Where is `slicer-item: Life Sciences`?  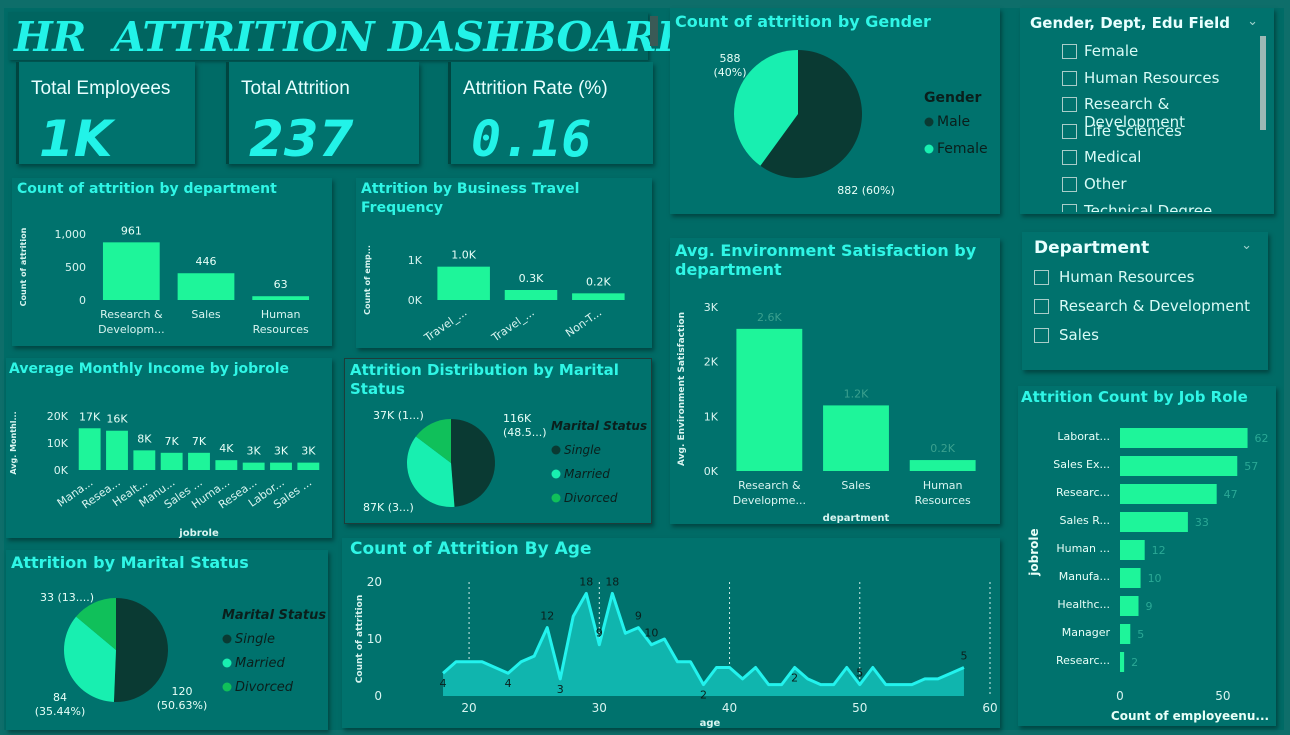 slicer-item: Life Sciences is located at coordinates (1165, 135).